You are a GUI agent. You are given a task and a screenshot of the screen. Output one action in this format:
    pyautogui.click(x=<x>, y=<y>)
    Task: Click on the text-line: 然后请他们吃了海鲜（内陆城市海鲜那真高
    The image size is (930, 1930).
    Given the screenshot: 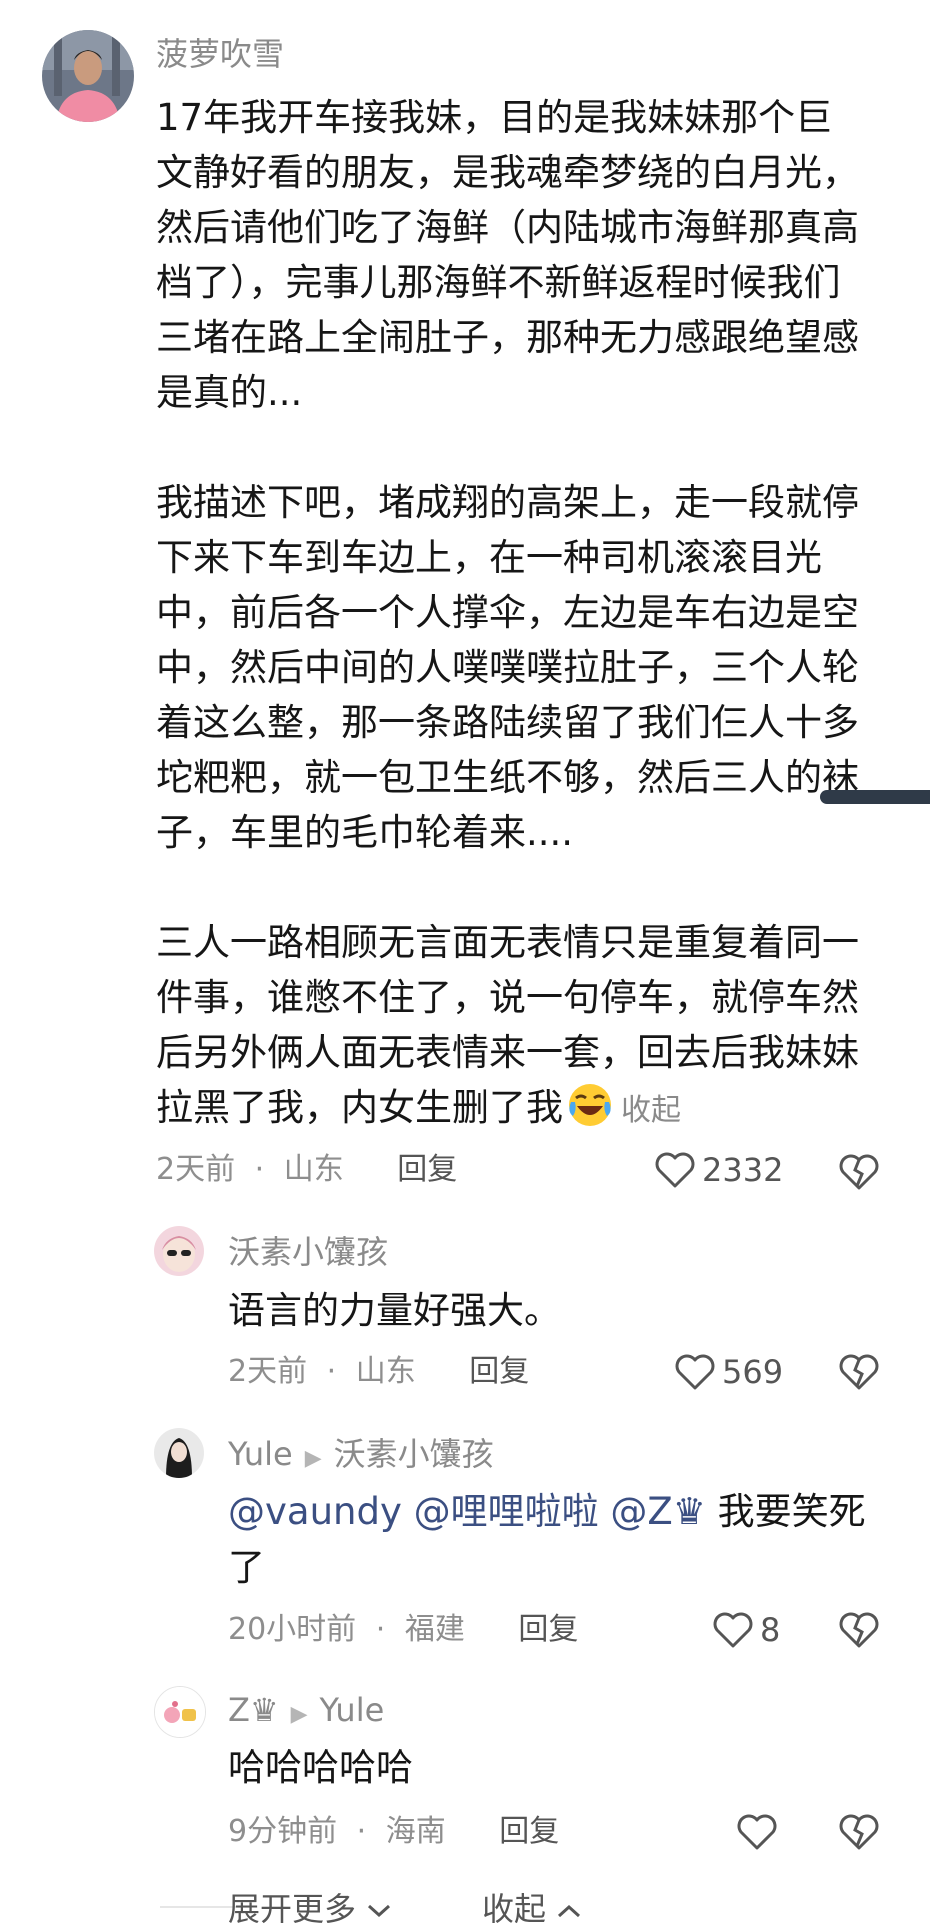 What is the action you would take?
    pyautogui.click(x=507, y=227)
    